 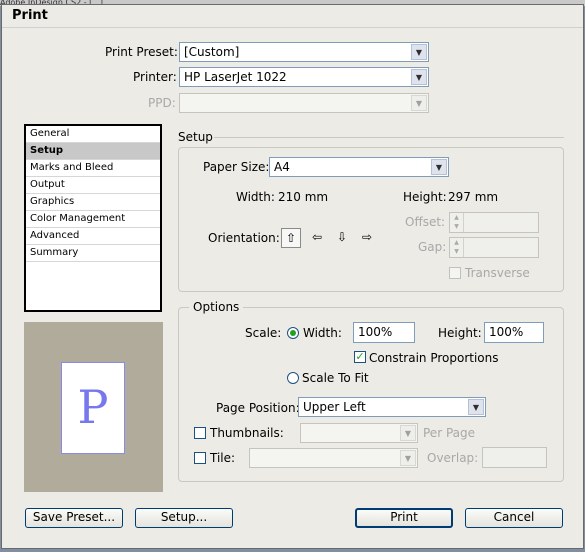 What do you see at coordinates (247, 433) in the screenshot?
I see `thumbnails-label: Thumbnails:` at bounding box center [247, 433].